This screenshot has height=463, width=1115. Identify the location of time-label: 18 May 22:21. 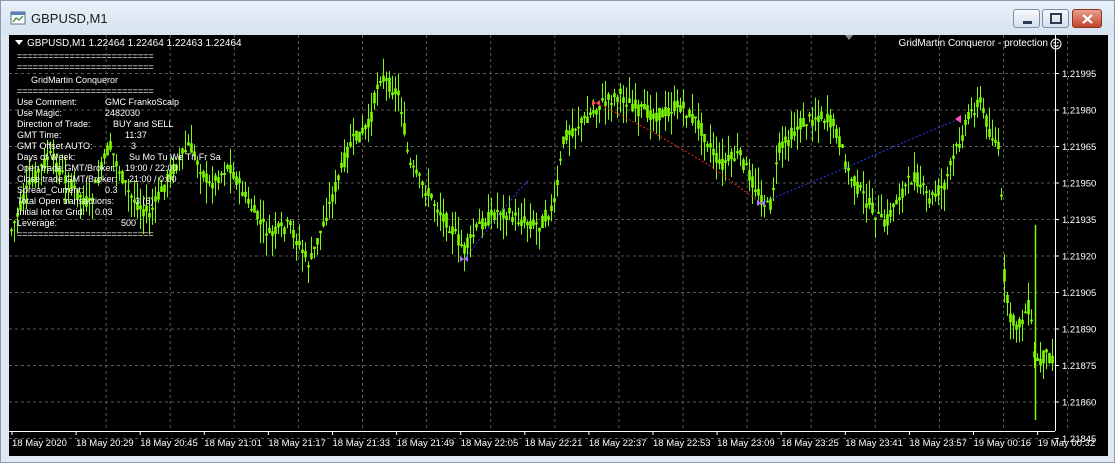
(554, 443).